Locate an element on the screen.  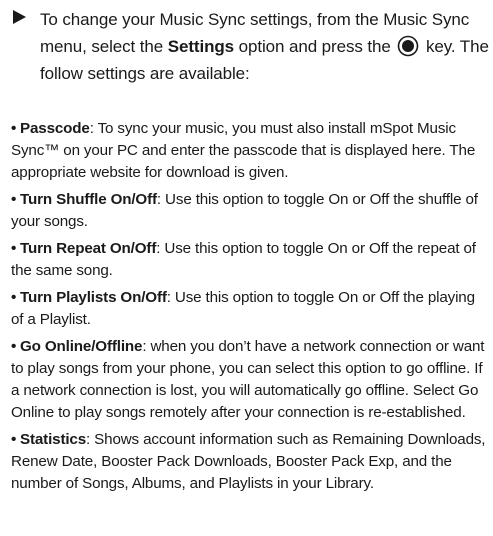
setting-term: Turn Repeat On/Off is located at coordinates (88, 248).